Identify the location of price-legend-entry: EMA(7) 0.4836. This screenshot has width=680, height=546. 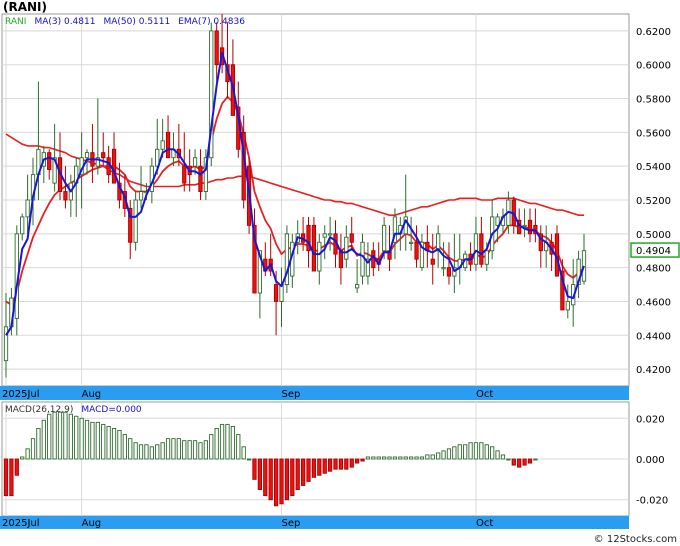
(211, 22).